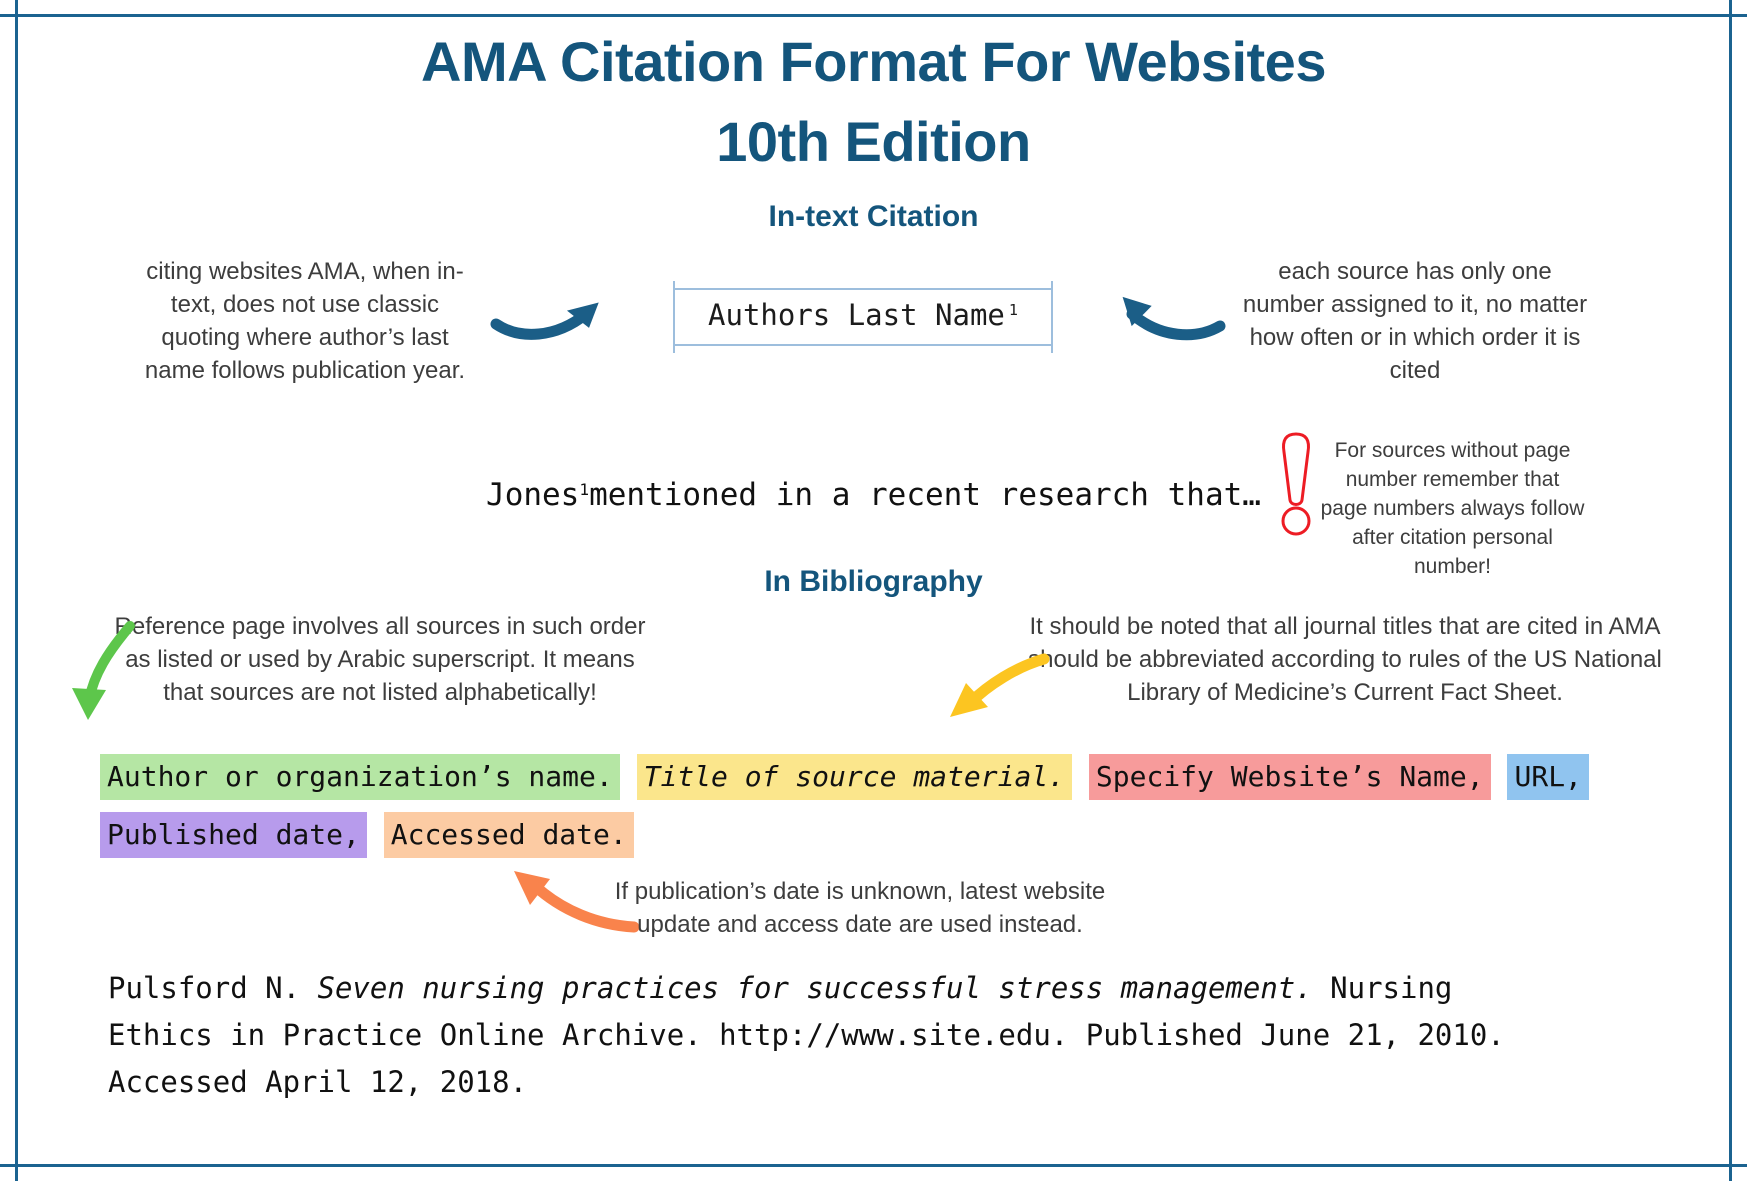 Image resolution: width=1747 pixels, height=1181 pixels. What do you see at coordinates (1013, 310) in the screenshot?
I see `format-box-superscript: 1` at bounding box center [1013, 310].